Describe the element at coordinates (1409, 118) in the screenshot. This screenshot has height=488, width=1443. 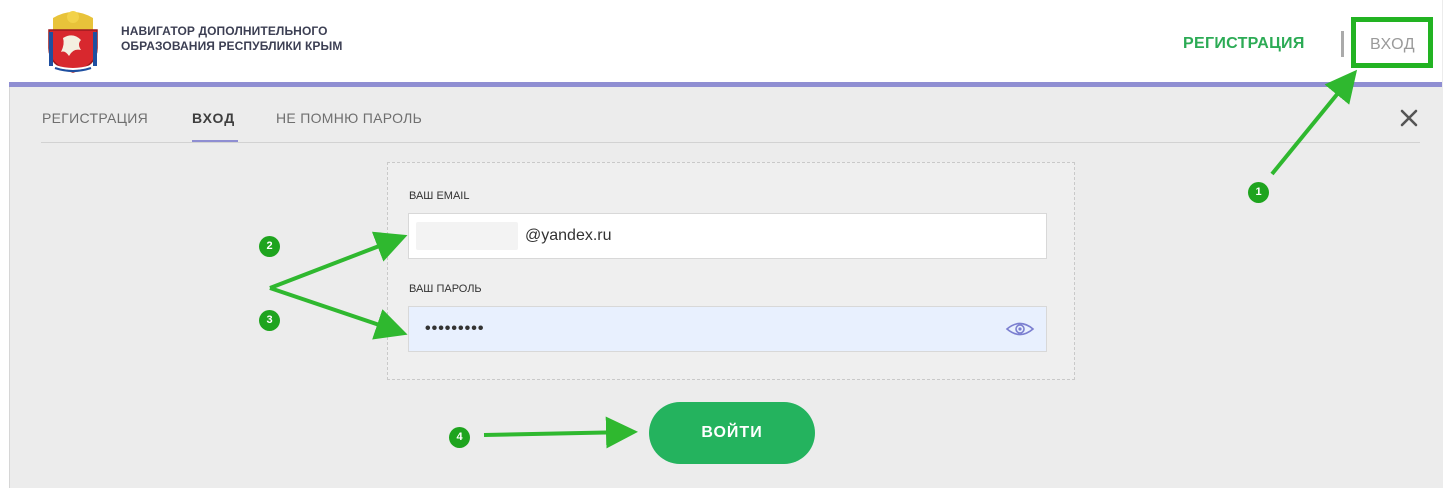
I see `close-icon` at that location.